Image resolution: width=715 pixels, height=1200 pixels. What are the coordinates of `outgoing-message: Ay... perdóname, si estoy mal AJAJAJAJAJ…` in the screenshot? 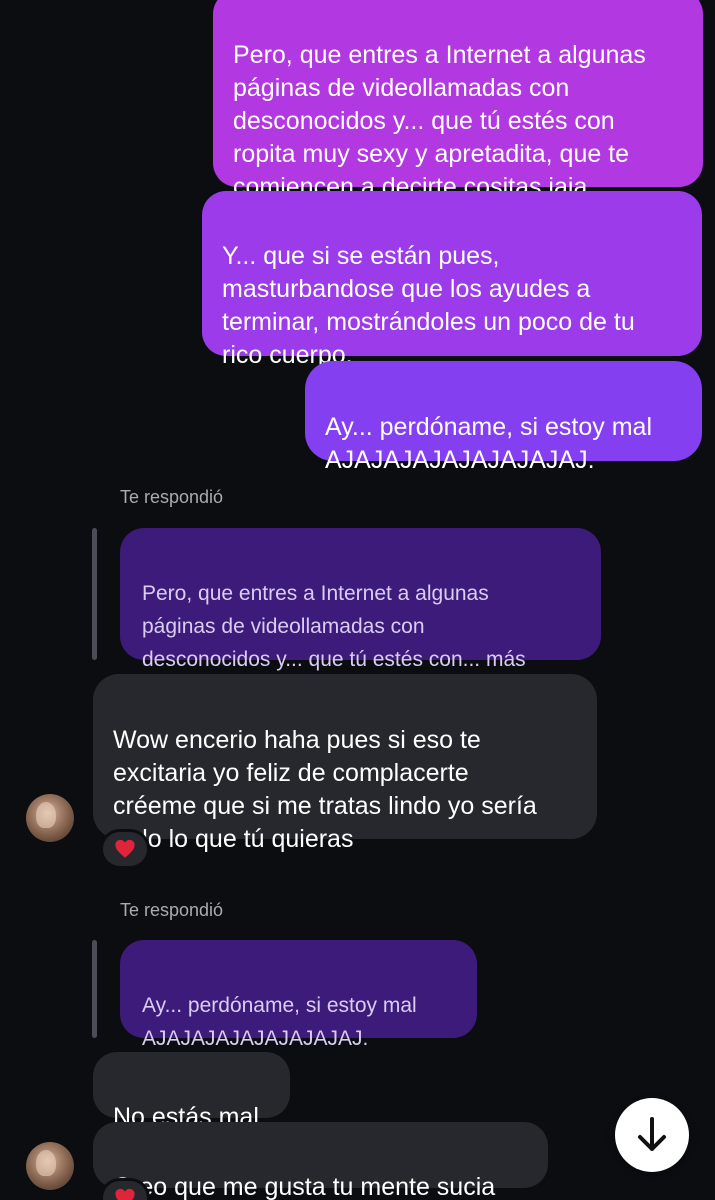 It's located at (503, 417).